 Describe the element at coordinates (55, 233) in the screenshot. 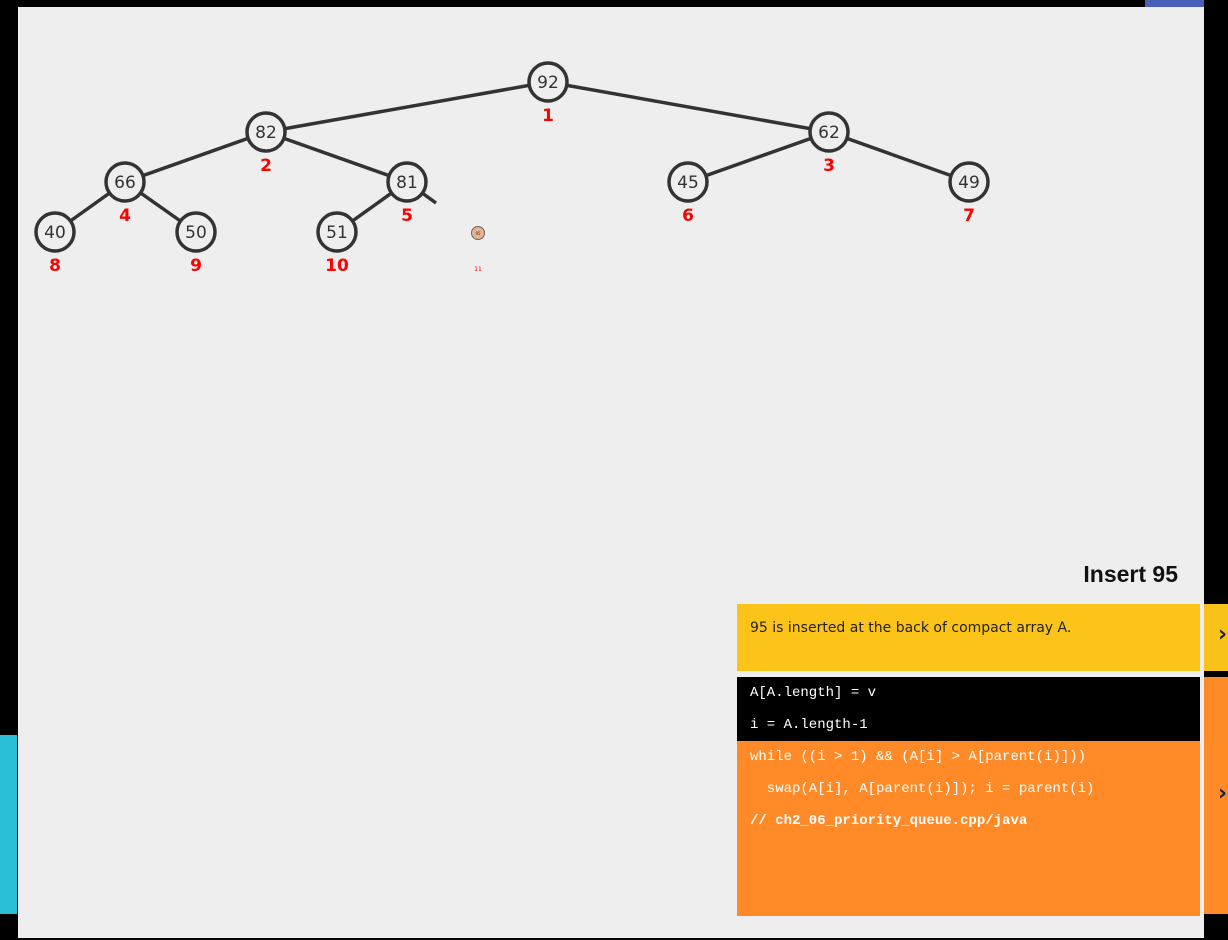

I see `node-value: 40` at that location.